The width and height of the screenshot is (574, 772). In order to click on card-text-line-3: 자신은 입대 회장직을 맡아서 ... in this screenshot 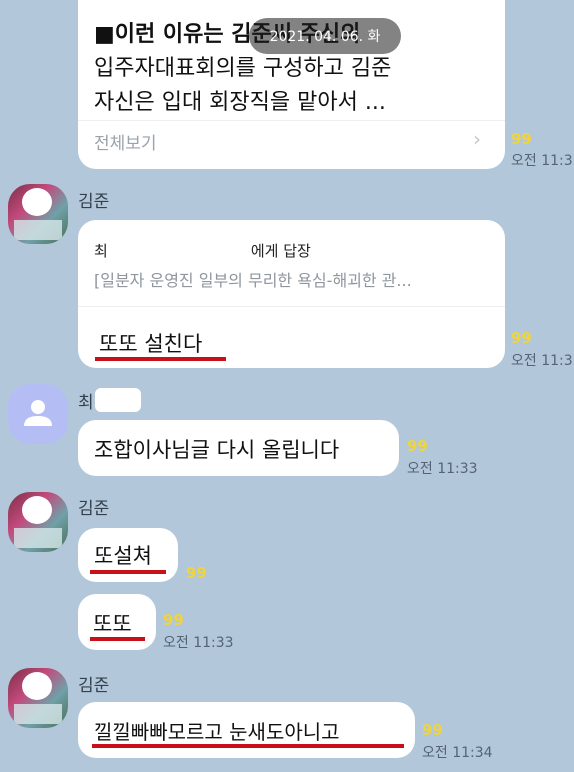, I will do `click(240, 102)`.